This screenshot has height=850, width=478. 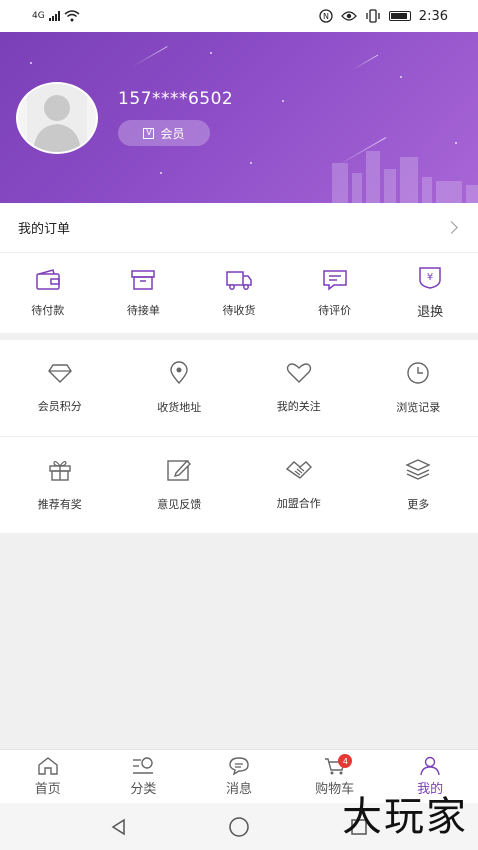 What do you see at coordinates (383, 16) in the screenshot?
I see `status-right: N 2:36` at bounding box center [383, 16].